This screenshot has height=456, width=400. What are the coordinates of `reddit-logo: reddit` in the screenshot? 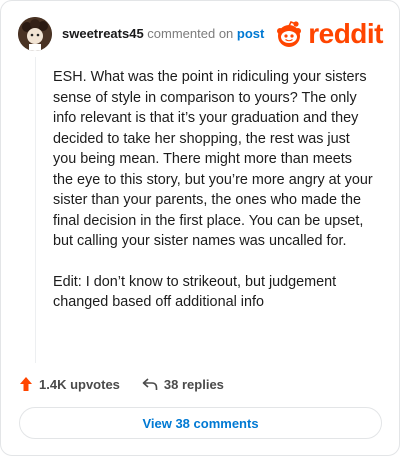 It's located at (328, 34).